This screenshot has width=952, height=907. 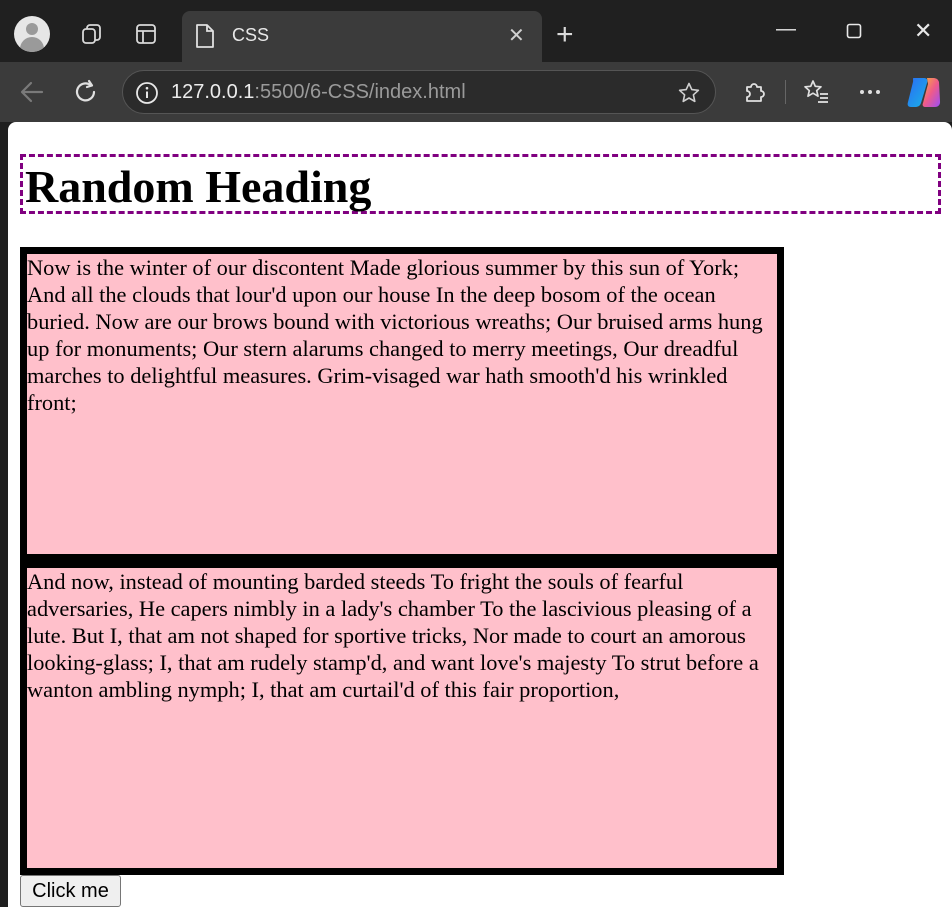 What do you see at coordinates (32, 92) in the screenshot?
I see `back-icon` at bounding box center [32, 92].